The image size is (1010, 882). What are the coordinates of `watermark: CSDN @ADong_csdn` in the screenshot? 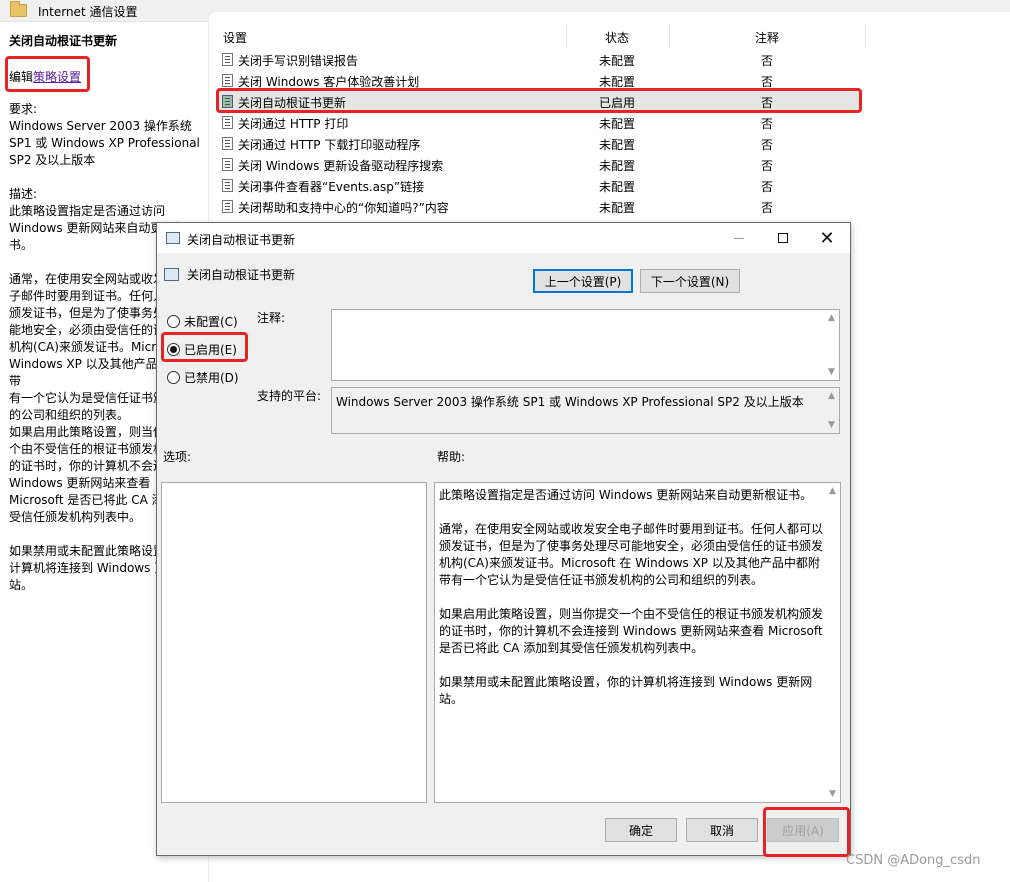 It's located at (913, 860).